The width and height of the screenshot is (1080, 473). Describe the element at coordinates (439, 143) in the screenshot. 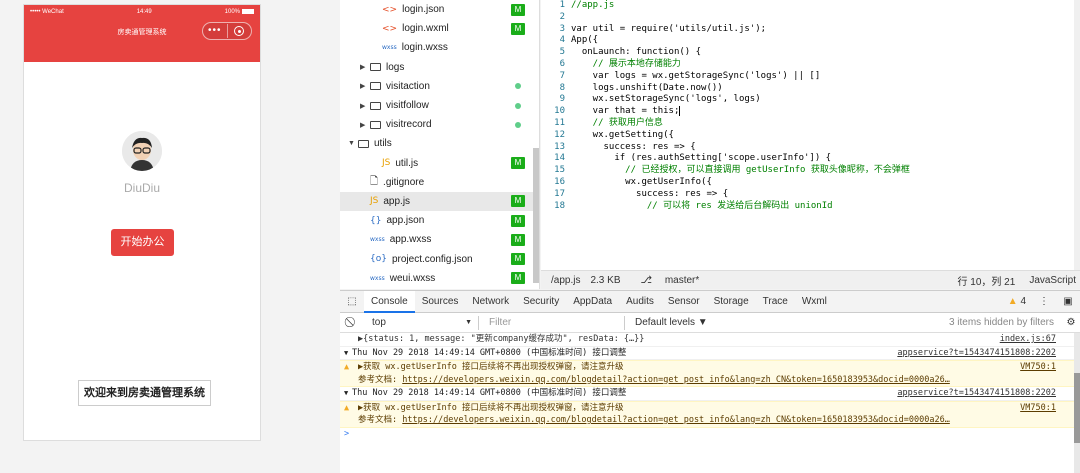

I see `file-tree-item: ▼ utils` at that location.